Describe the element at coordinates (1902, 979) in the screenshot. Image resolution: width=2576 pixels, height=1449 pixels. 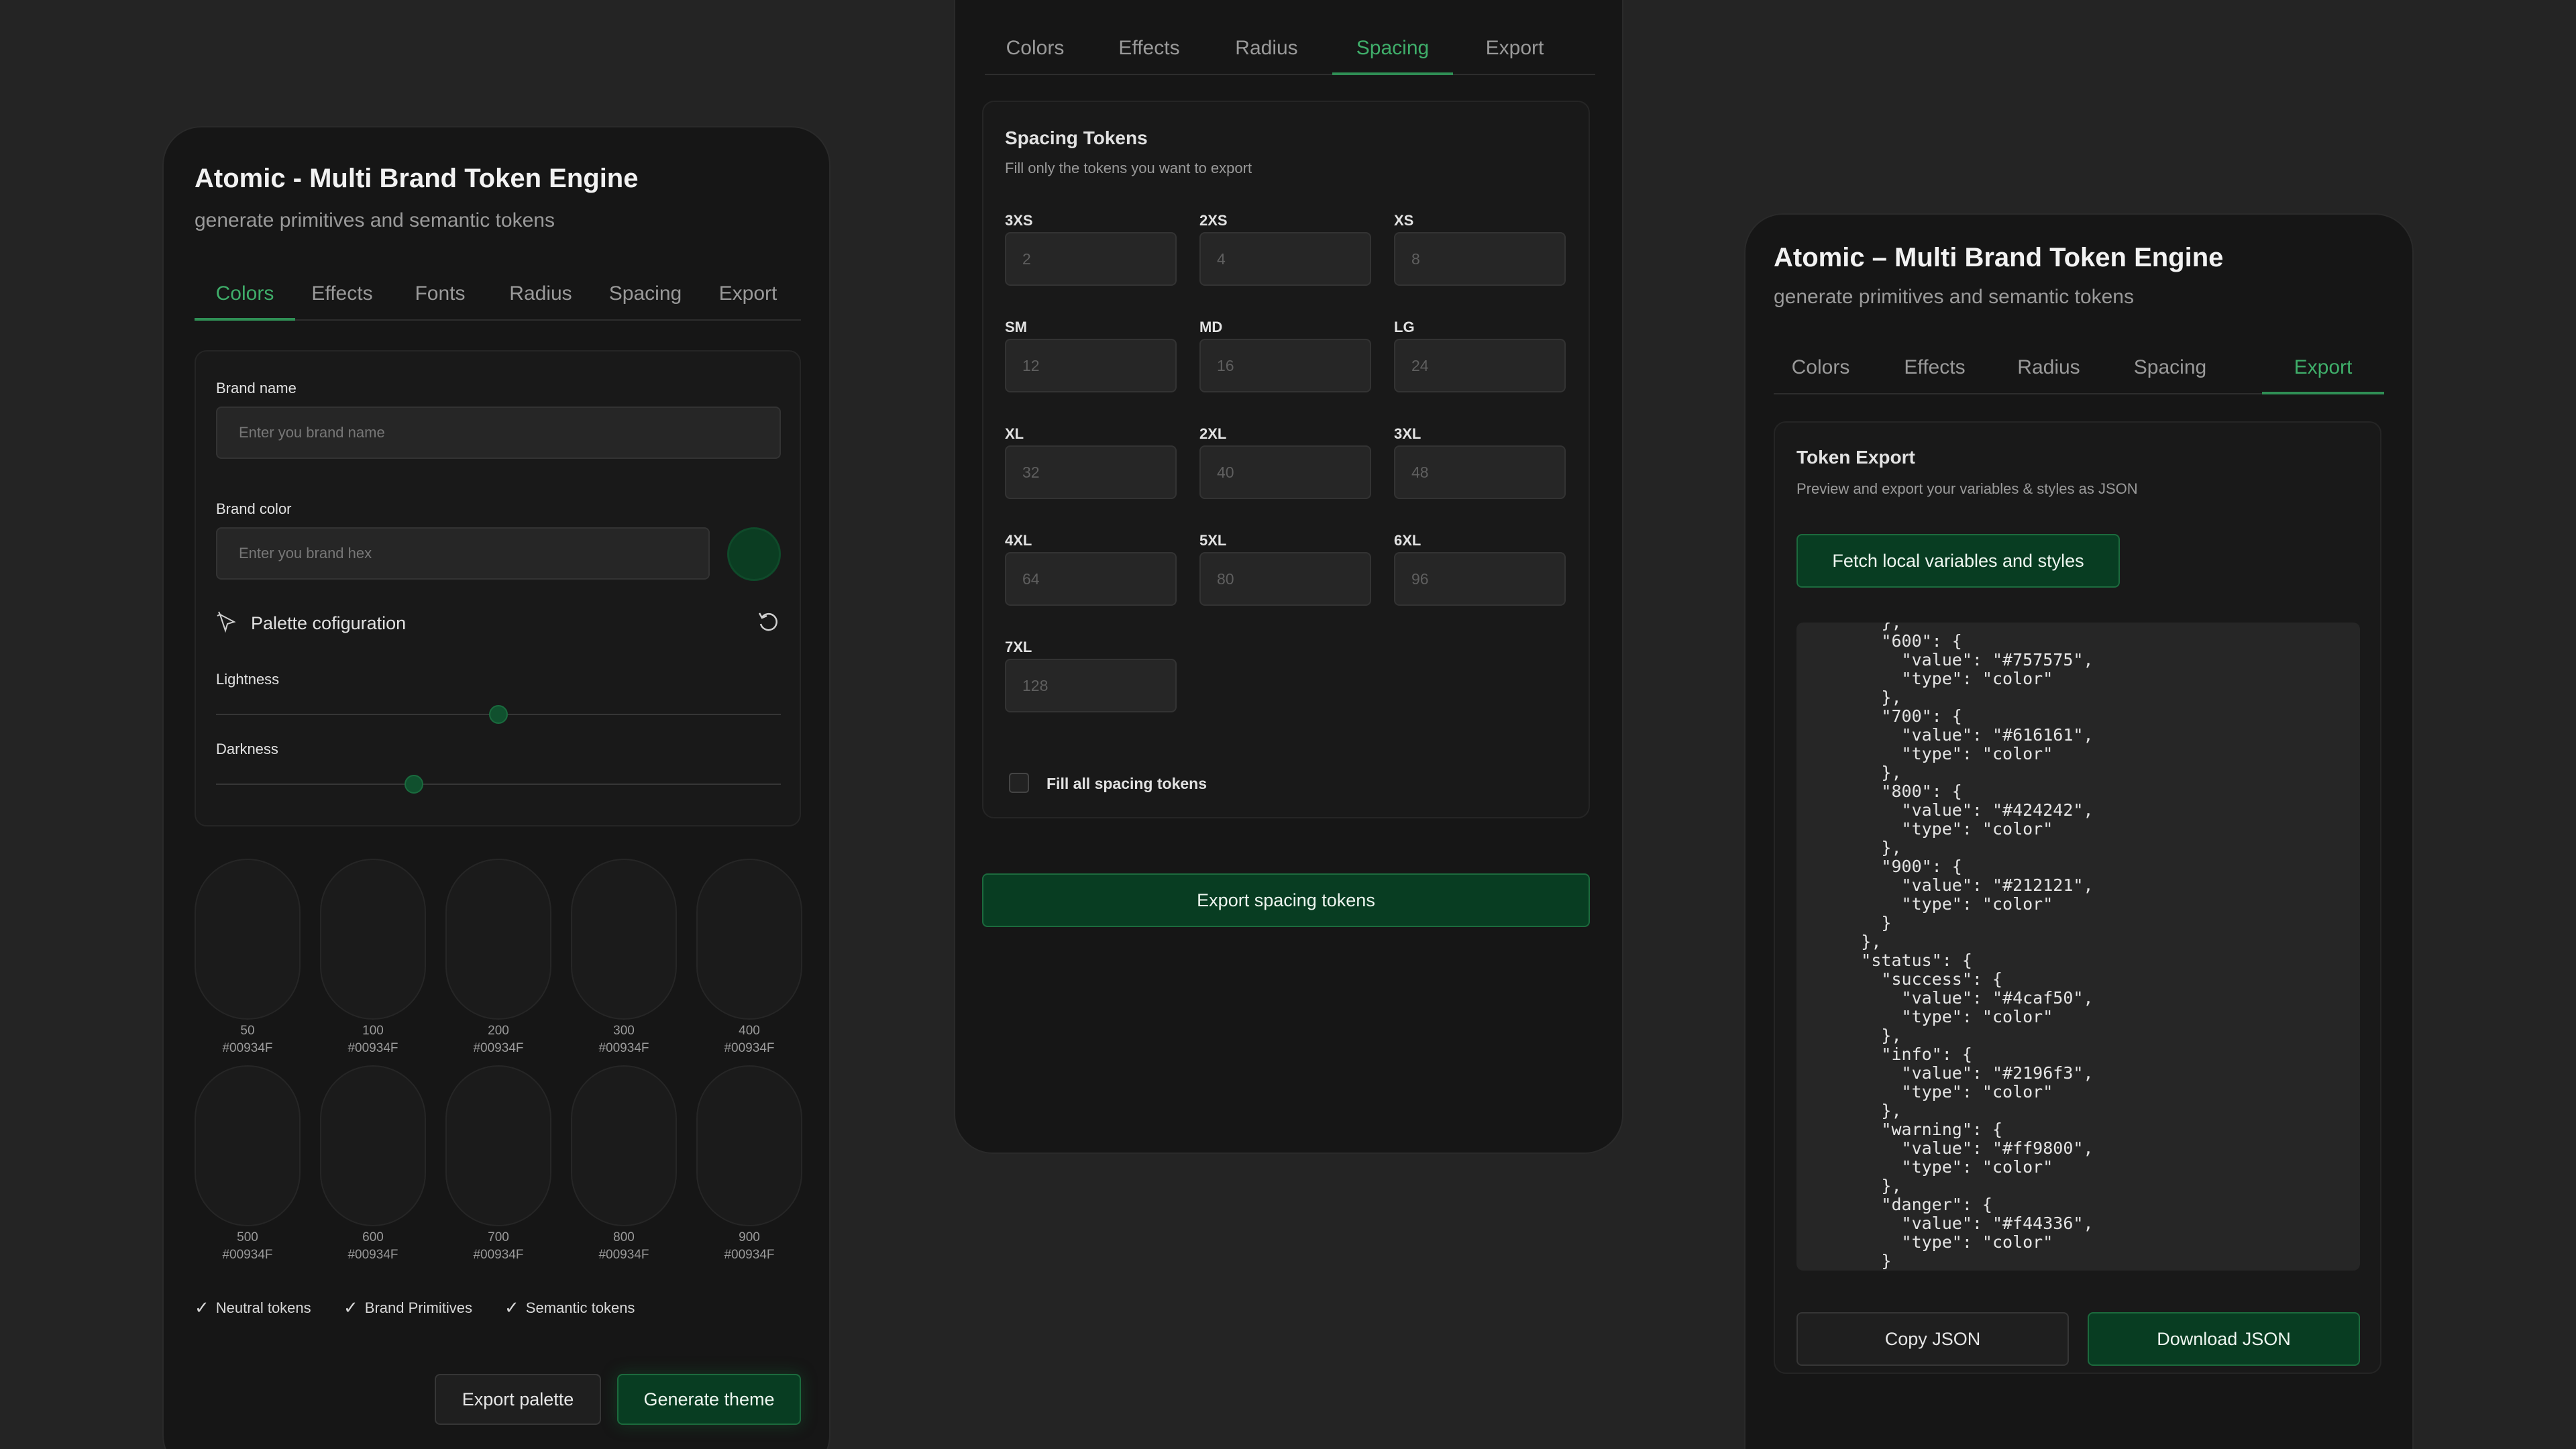
I see `code-line: "success": {` at that location.